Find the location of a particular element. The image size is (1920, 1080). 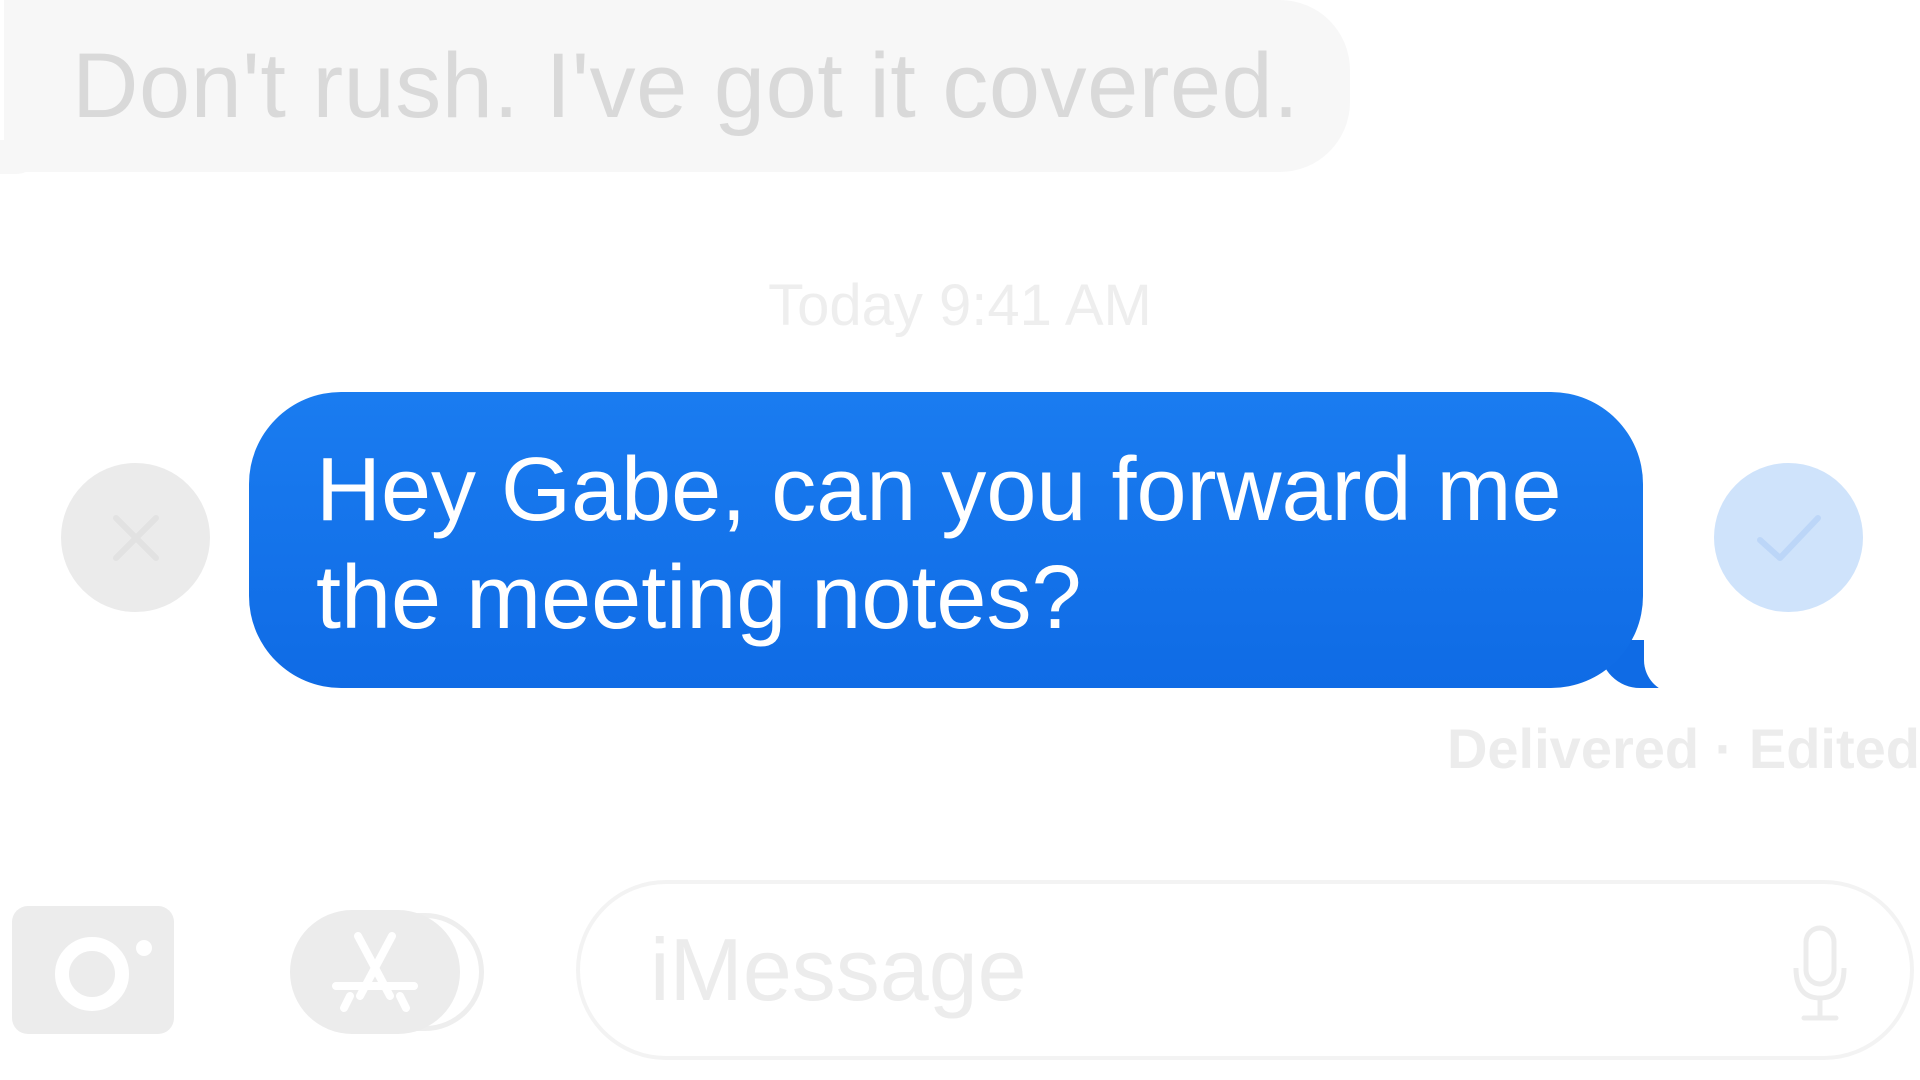

message-timestamp: Today 9:41 AM is located at coordinates (960, 305).